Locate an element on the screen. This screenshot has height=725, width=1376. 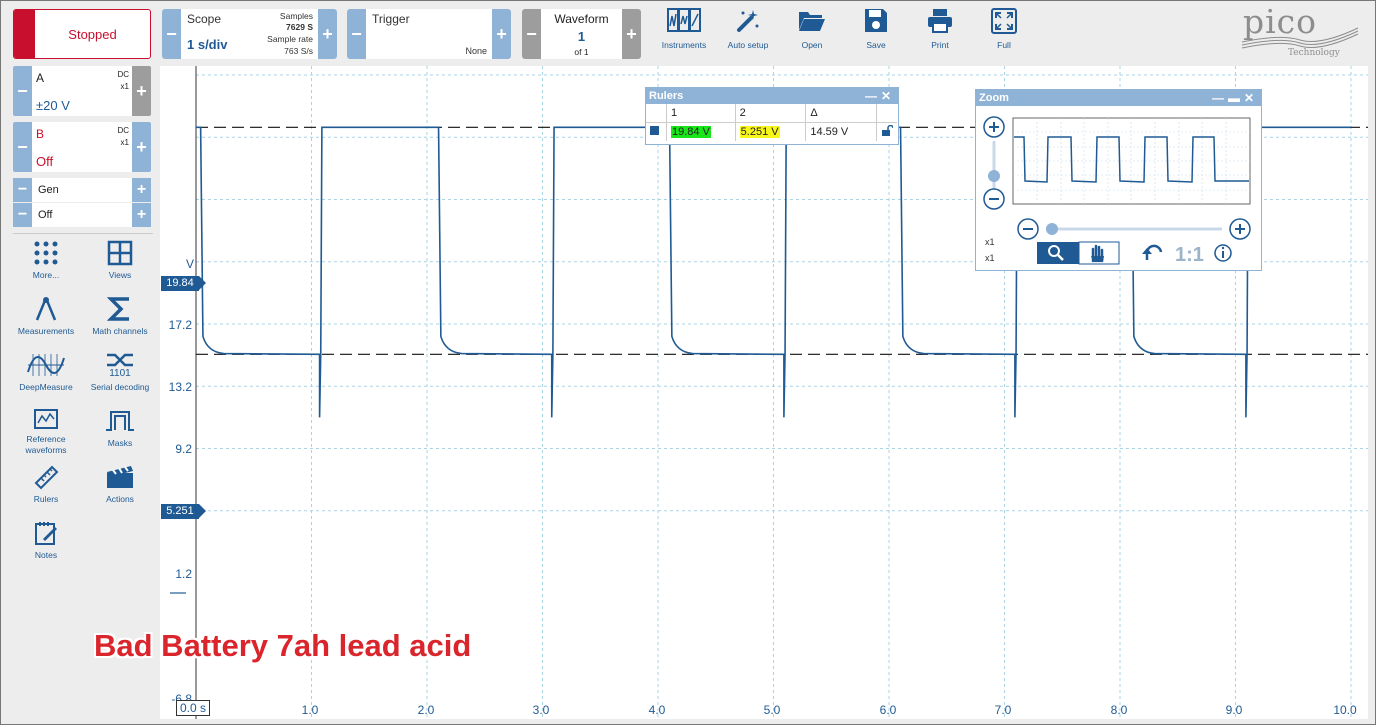
deepmeasure-icon is located at coordinates (46, 365).